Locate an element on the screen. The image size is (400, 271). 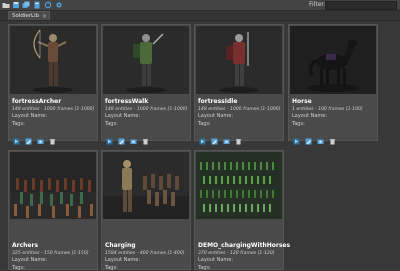
filter-input is located at coordinates (361, 5).